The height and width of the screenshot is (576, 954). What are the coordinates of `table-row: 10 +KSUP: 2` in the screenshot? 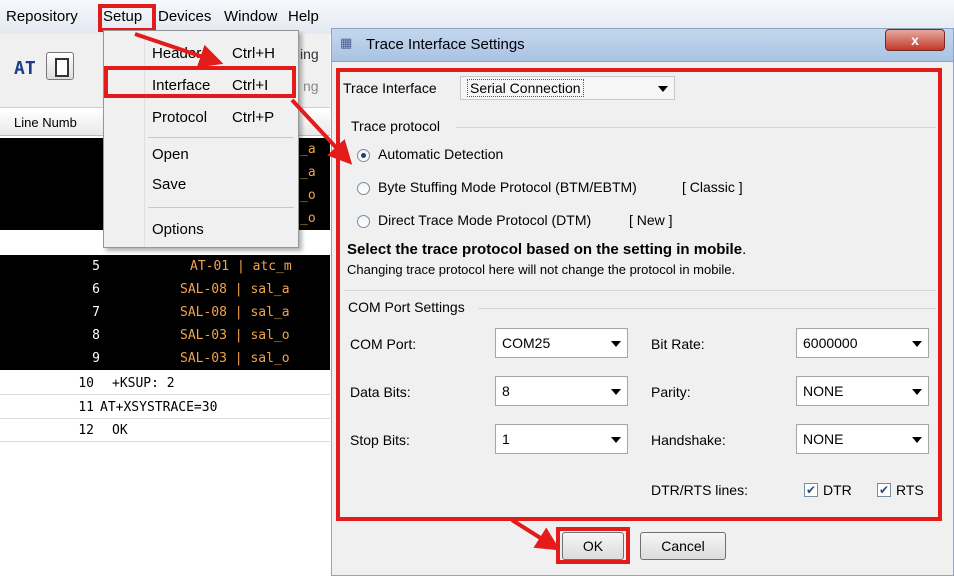 It's located at (165, 383).